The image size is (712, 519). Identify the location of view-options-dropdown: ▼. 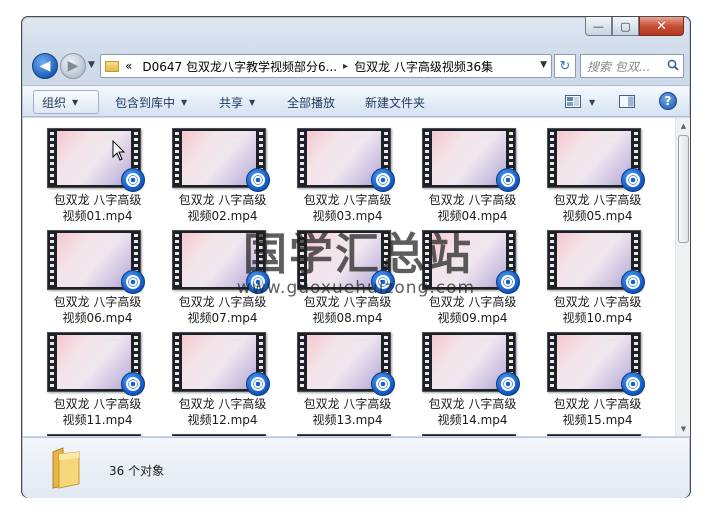
(589, 102).